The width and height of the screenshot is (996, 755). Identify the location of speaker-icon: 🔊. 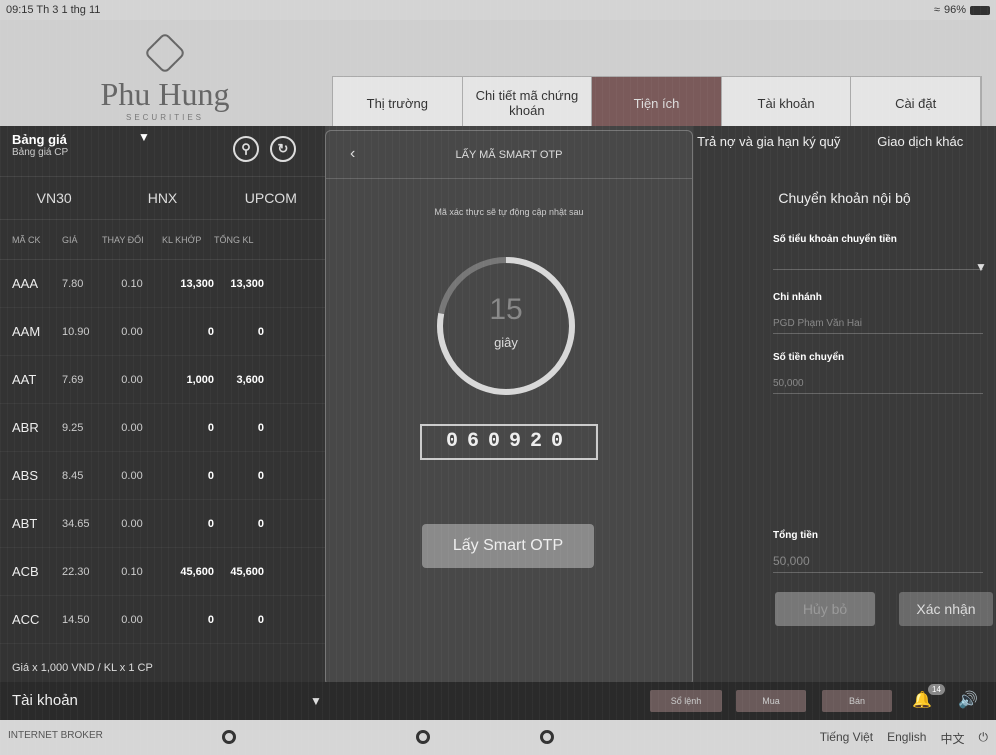
(968, 700).